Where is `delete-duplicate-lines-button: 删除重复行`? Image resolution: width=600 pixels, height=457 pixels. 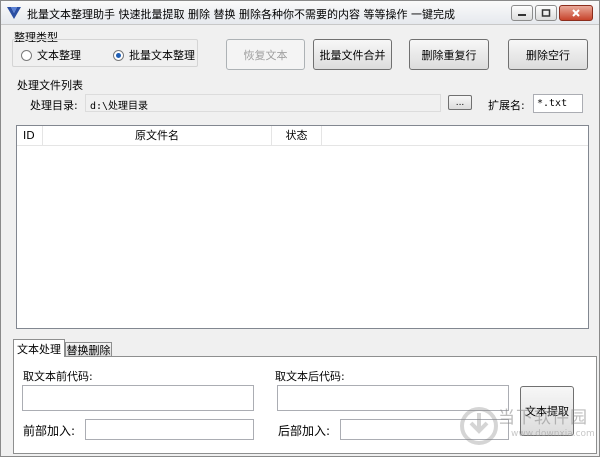 delete-duplicate-lines-button: 删除重复行 is located at coordinates (449, 54).